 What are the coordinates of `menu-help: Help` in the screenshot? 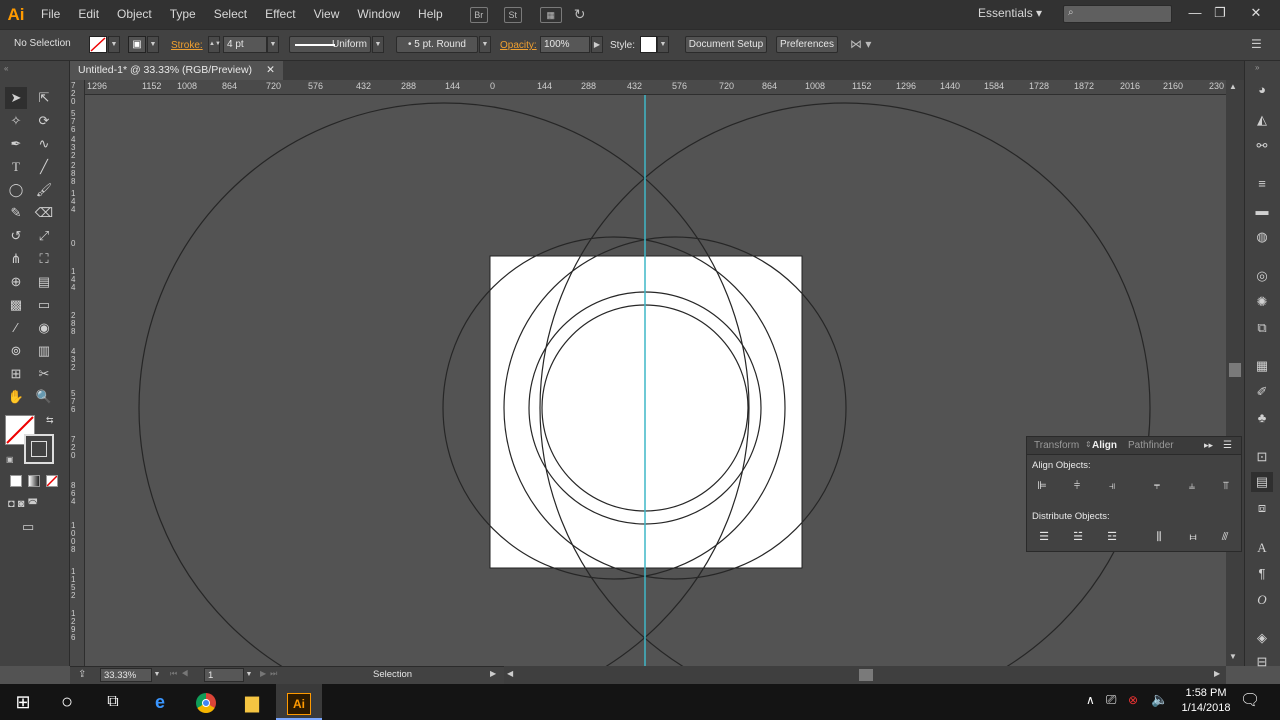 It's located at (430, 14).